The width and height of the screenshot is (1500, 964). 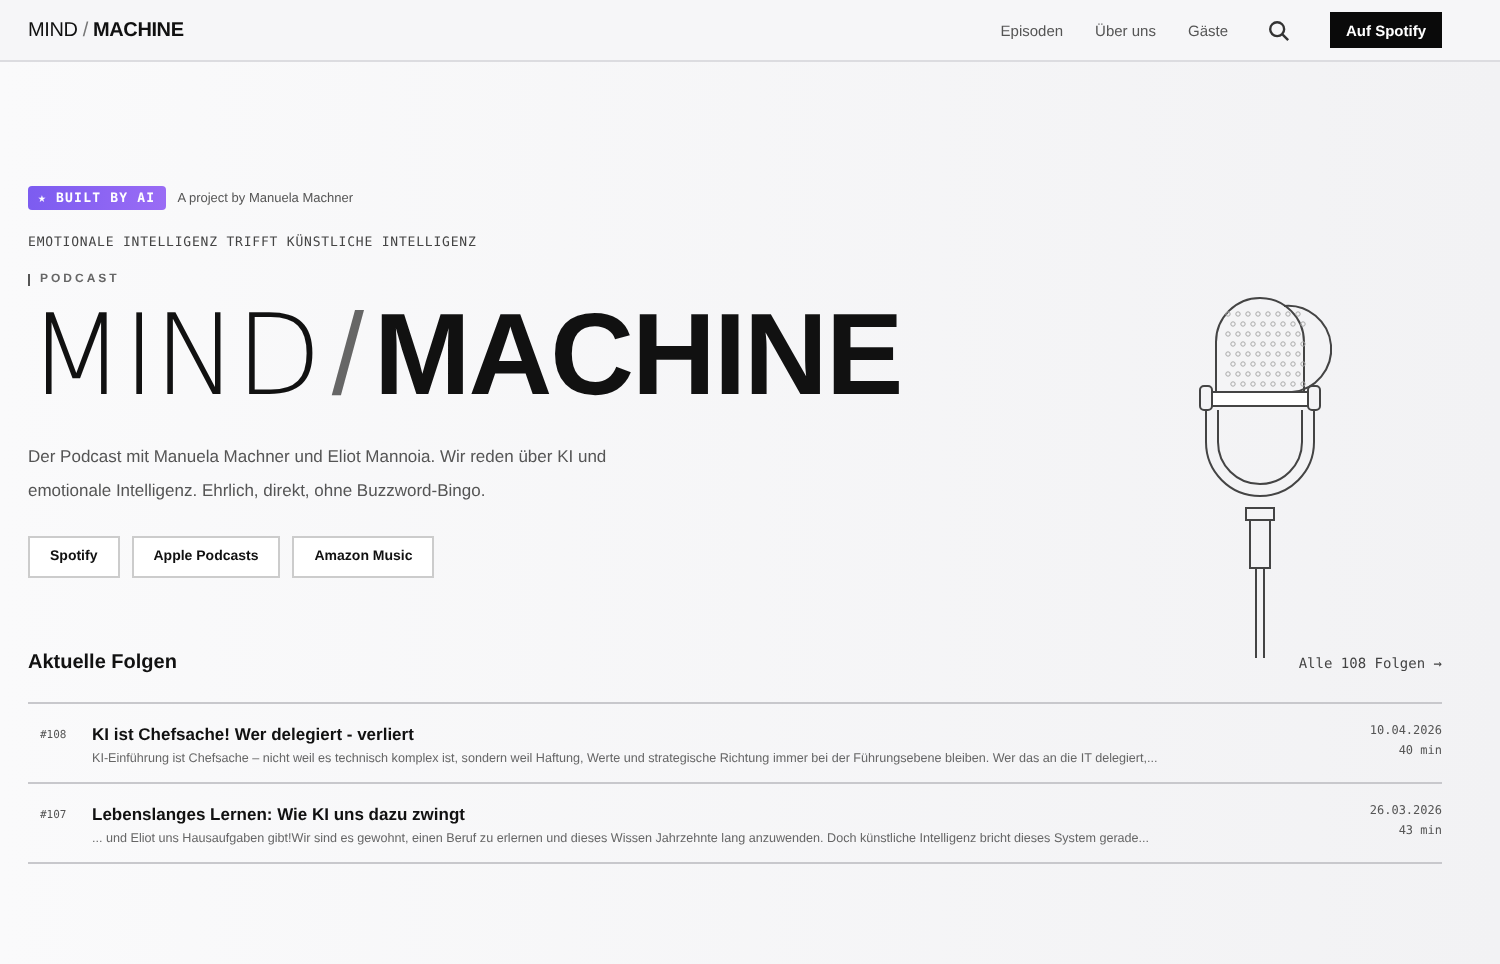 I want to click on episode-title: KI ist Chefsache! Wer delegiert - verliert, so click(x=254, y=734).